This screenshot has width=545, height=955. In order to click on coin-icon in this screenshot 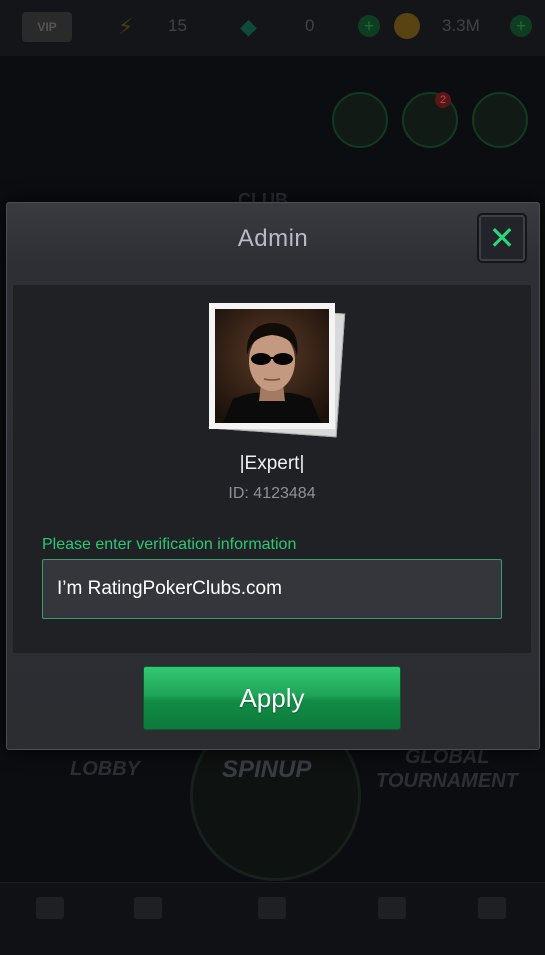, I will do `click(407, 26)`.